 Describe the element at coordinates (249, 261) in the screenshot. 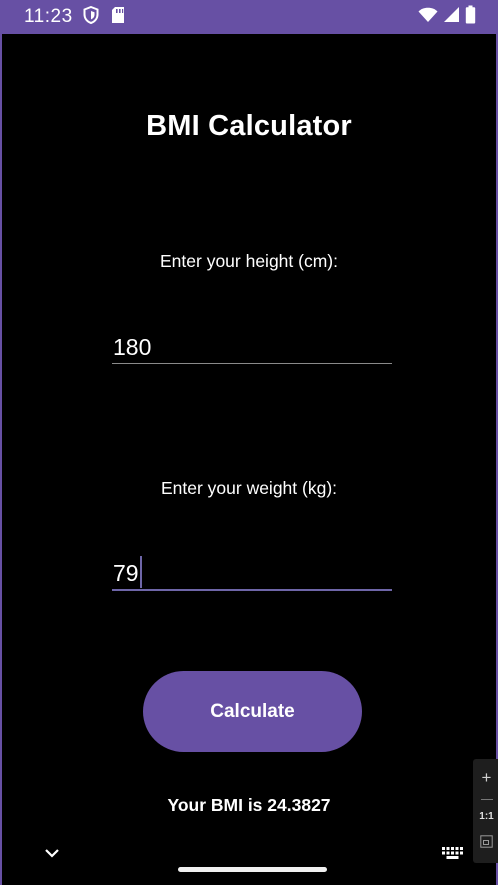

I see `height-label: Enter your height (cm):` at that location.